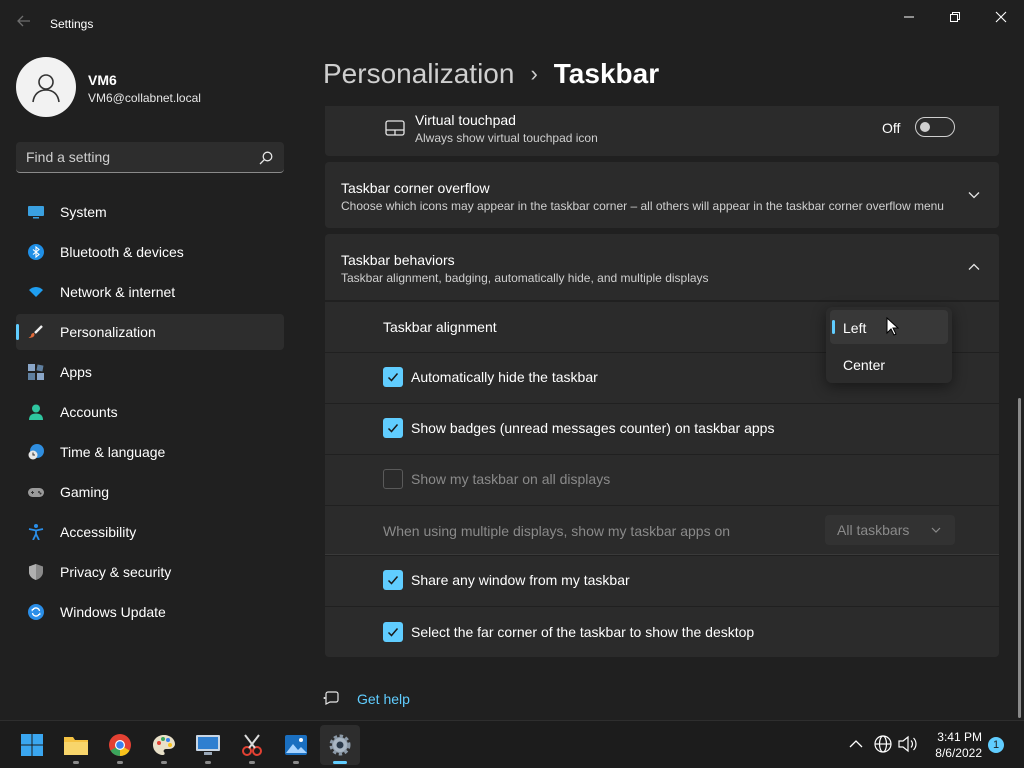 The width and height of the screenshot is (1024, 768). I want to click on alignment-option-label: Left, so click(855, 328).